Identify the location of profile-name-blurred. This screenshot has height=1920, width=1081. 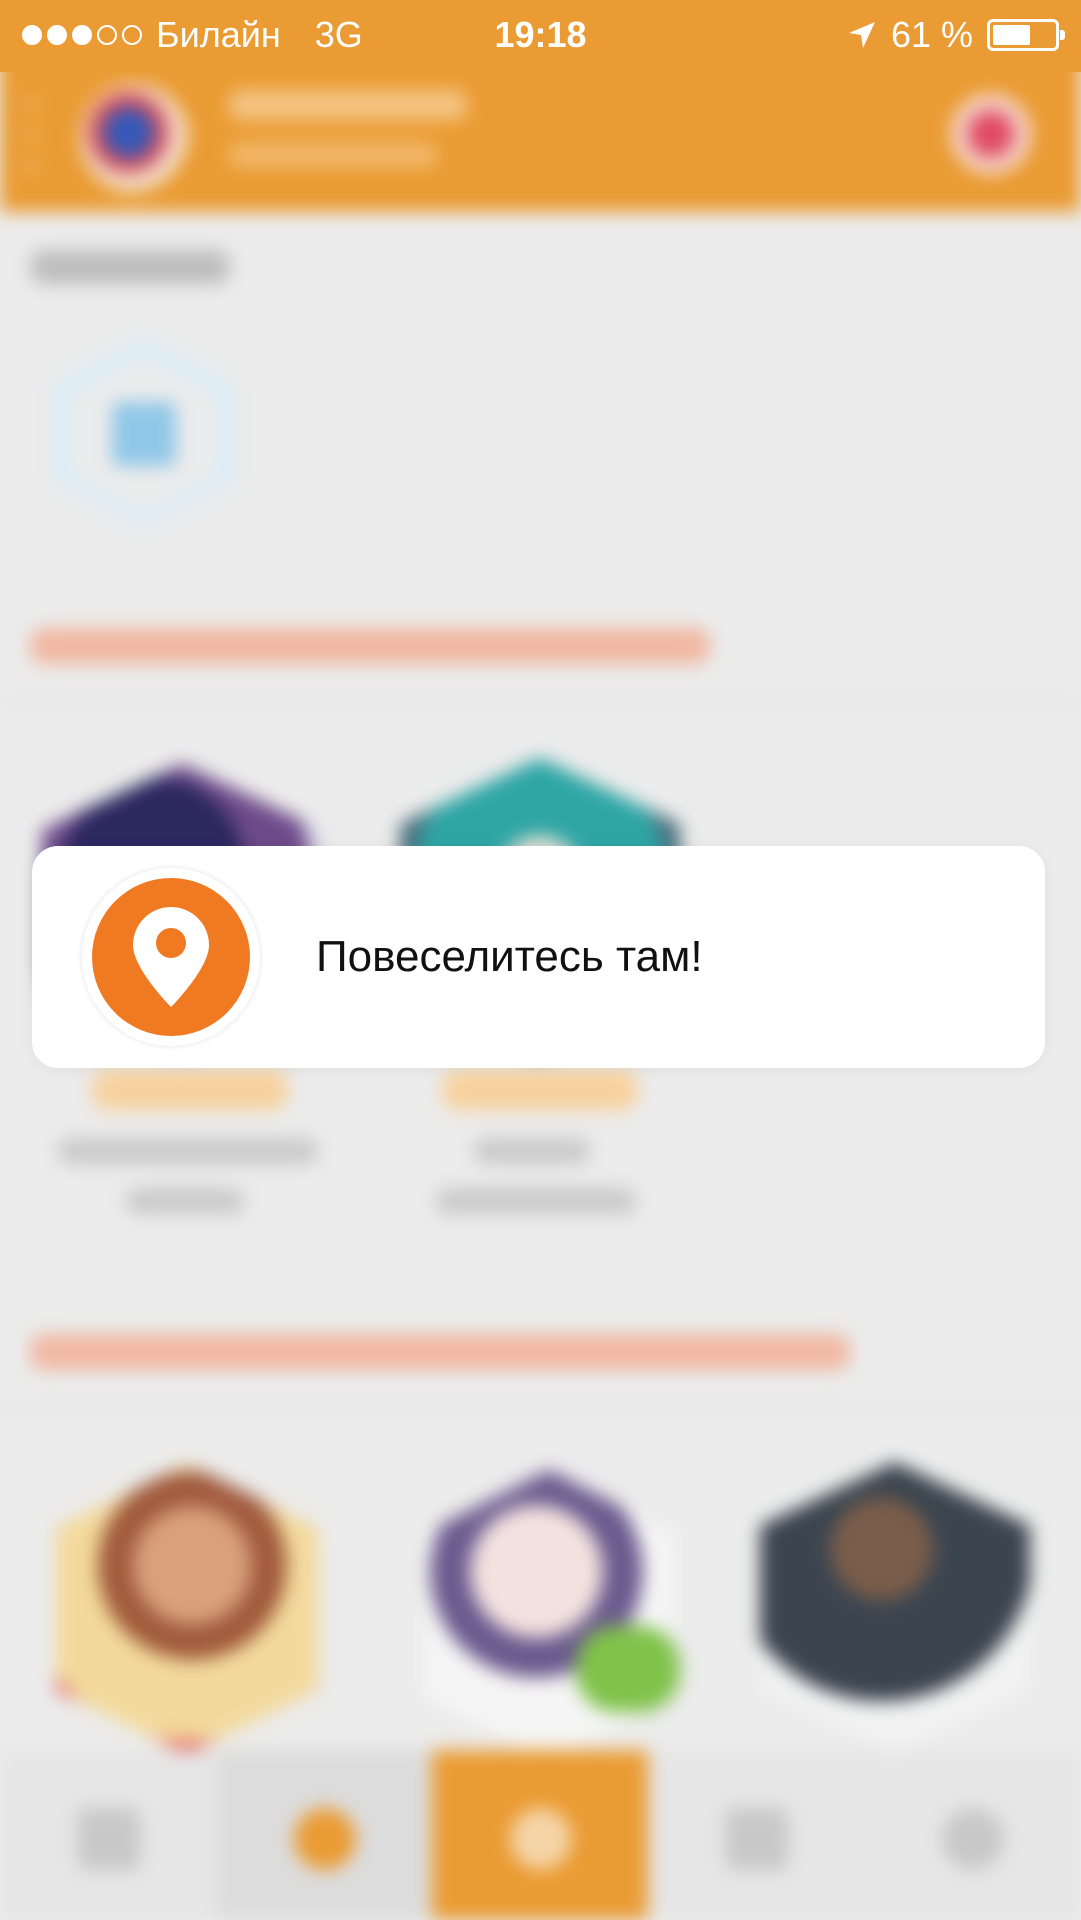
(348, 105).